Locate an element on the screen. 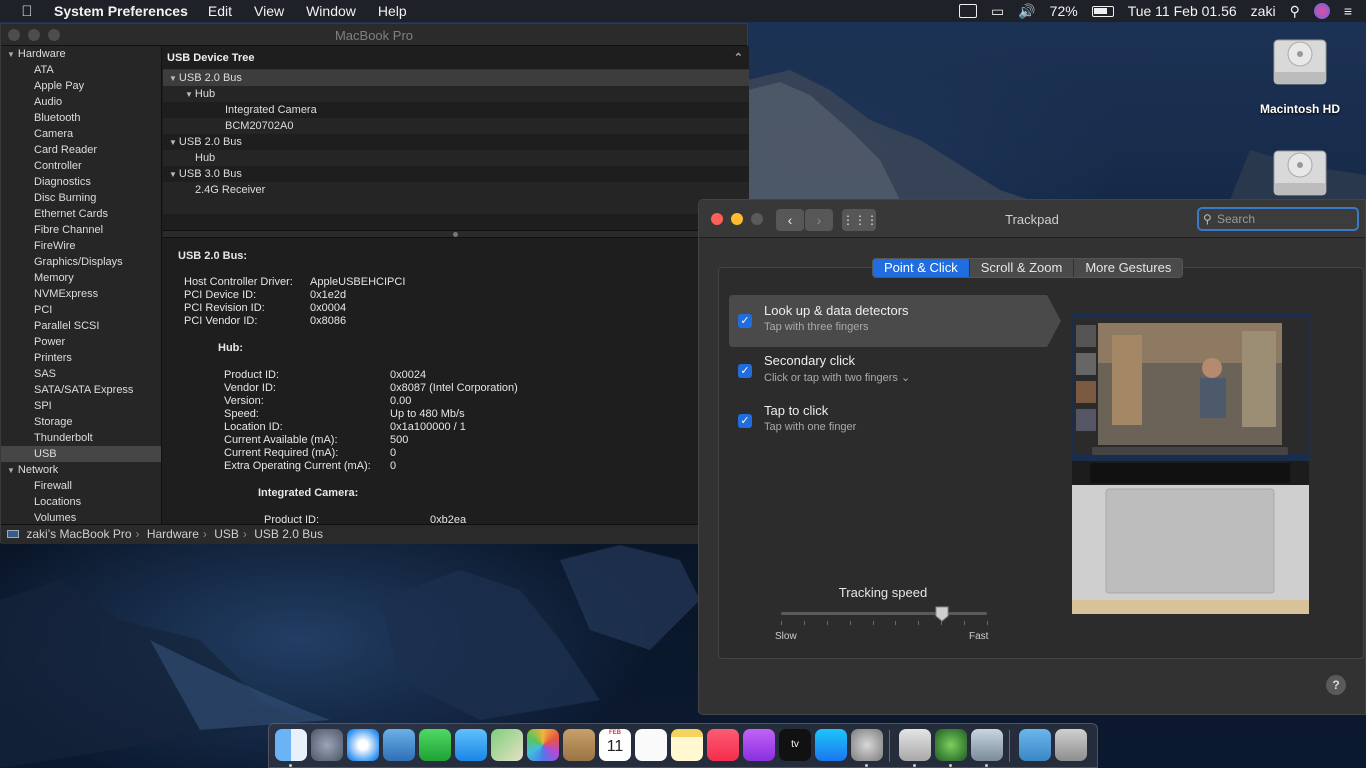  sidebar-item: Firewall is located at coordinates (81, 486).